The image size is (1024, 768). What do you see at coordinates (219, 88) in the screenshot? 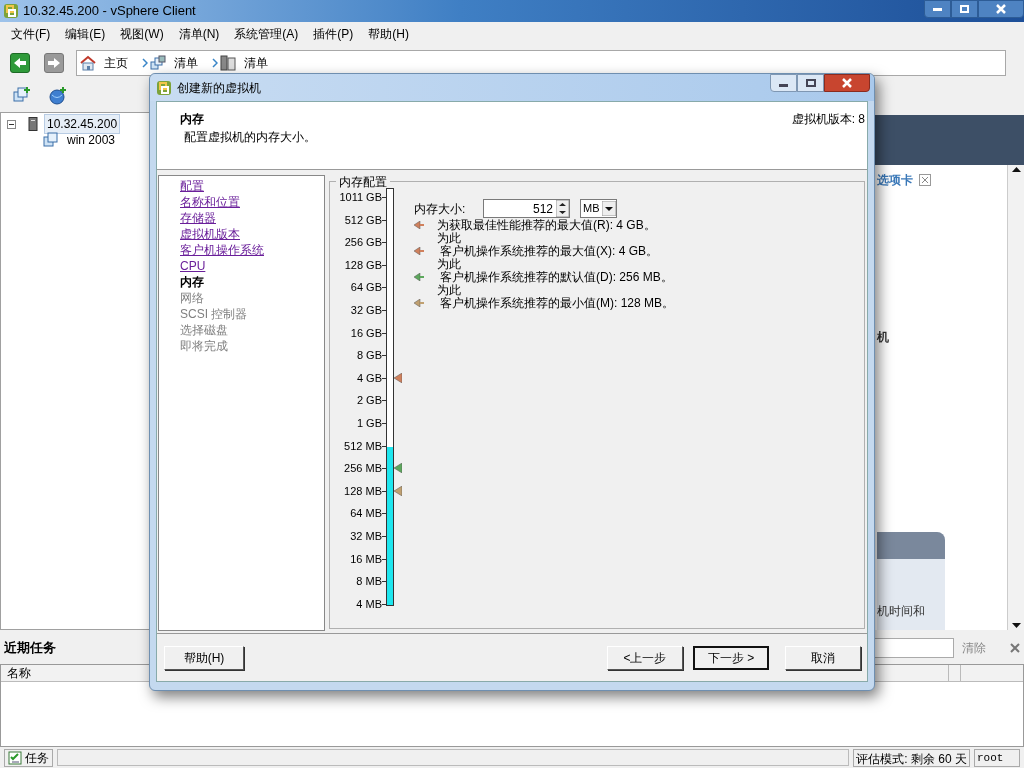
I see `dialog-title: 创建新的虚拟机` at bounding box center [219, 88].